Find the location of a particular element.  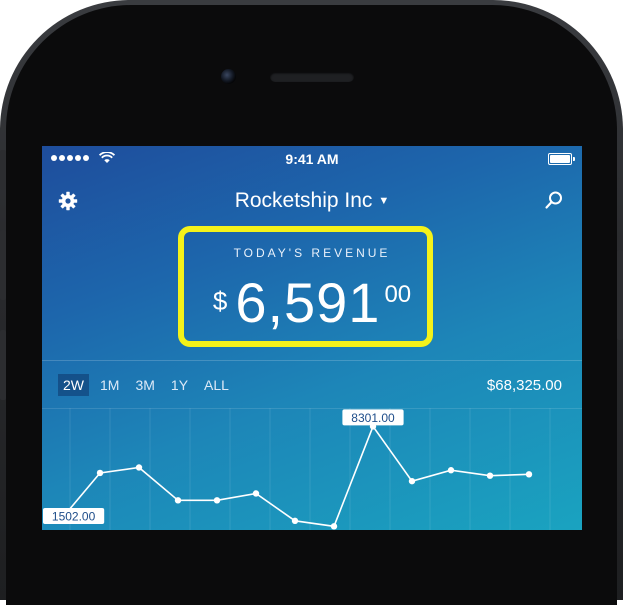

nav-bar: Rocketship Inc ▼ is located at coordinates (312, 200).